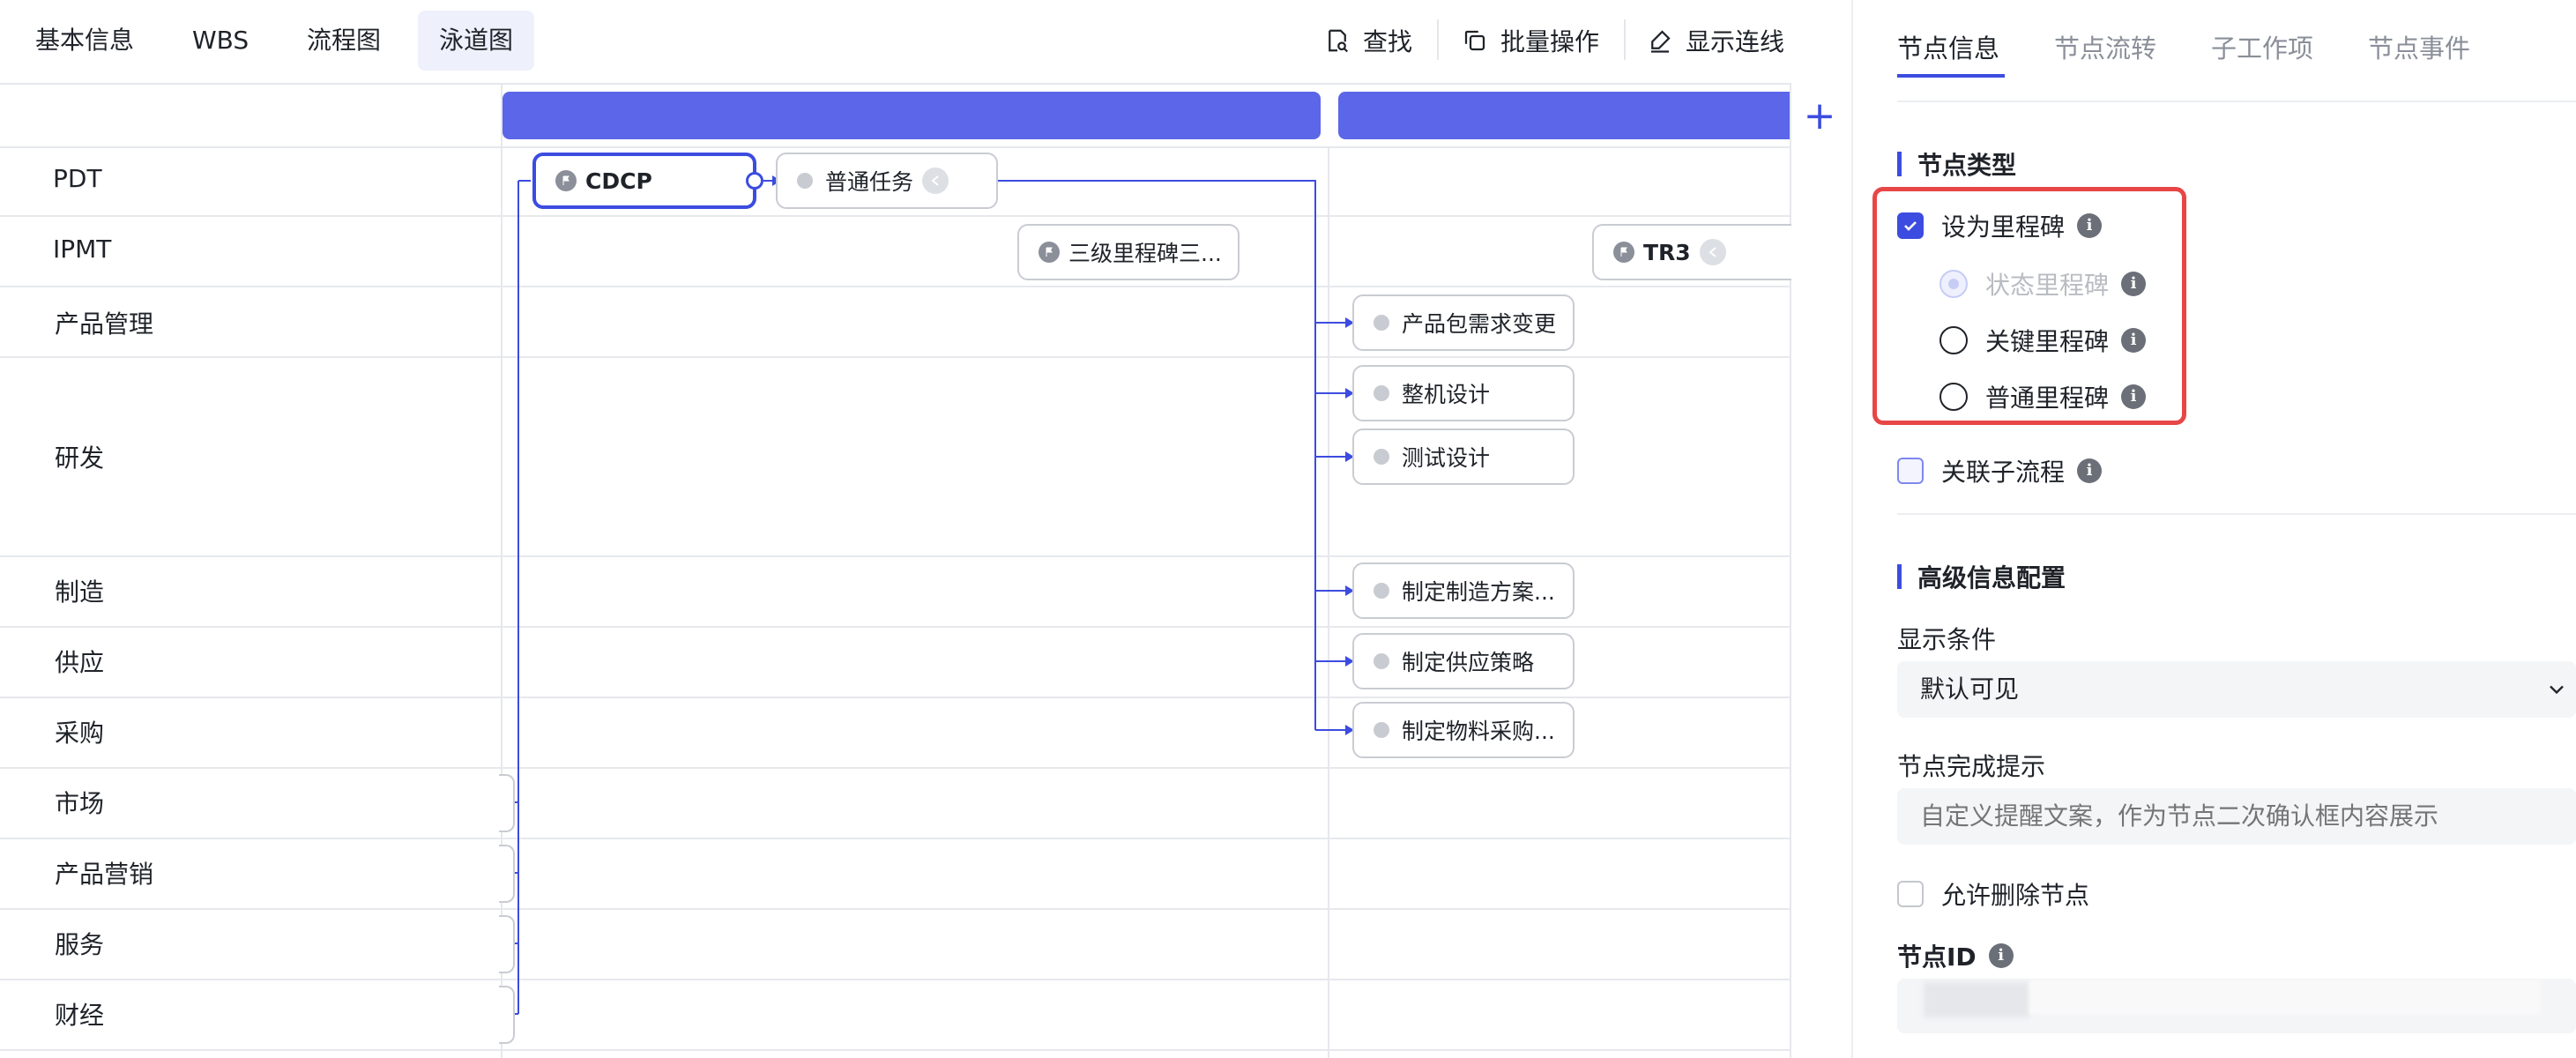 The height and width of the screenshot is (1058, 2576). I want to click on lane-label: 研发, so click(80, 458).